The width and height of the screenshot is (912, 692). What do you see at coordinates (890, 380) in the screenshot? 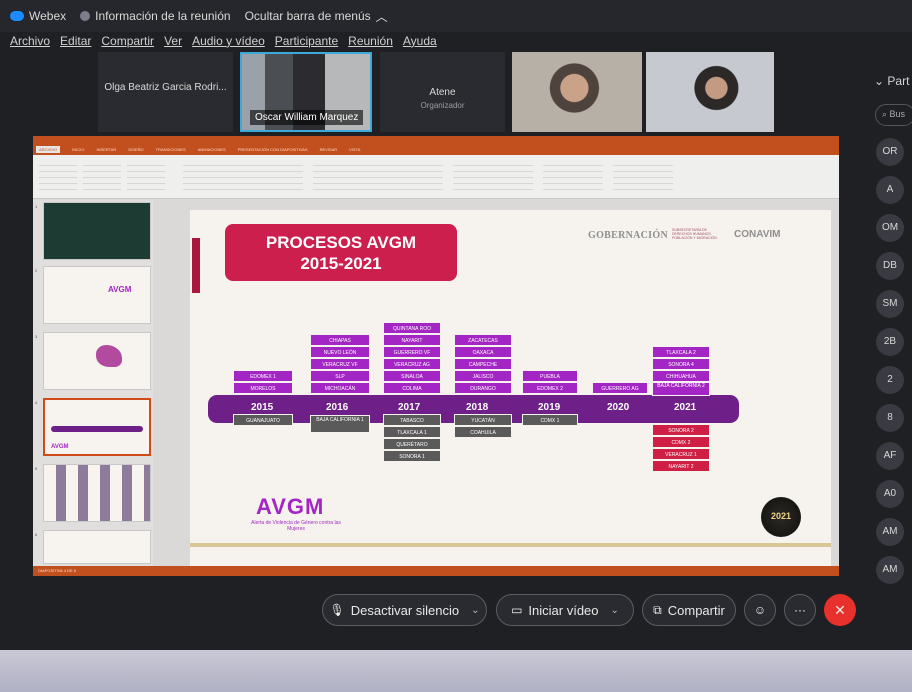
I see `participant-avatar: 2` at bounding box center [890, 380].